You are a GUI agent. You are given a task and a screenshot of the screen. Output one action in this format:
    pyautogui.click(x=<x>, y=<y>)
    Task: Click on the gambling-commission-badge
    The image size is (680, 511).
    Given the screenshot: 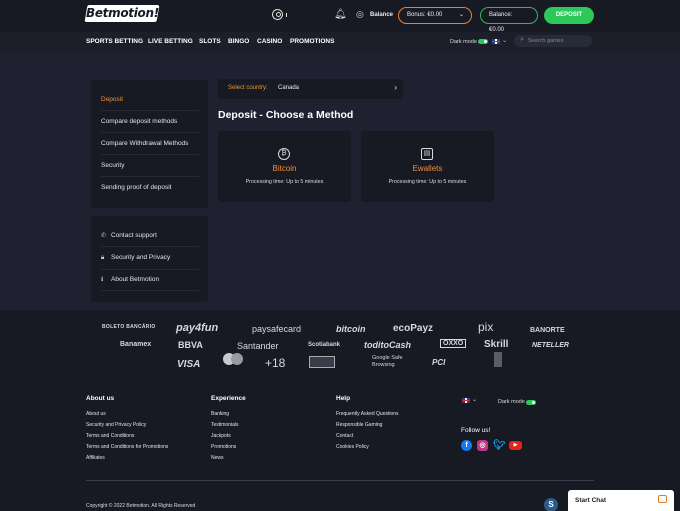 What is the action you would take?
    pyautogui.click(x=322, y=362)
    